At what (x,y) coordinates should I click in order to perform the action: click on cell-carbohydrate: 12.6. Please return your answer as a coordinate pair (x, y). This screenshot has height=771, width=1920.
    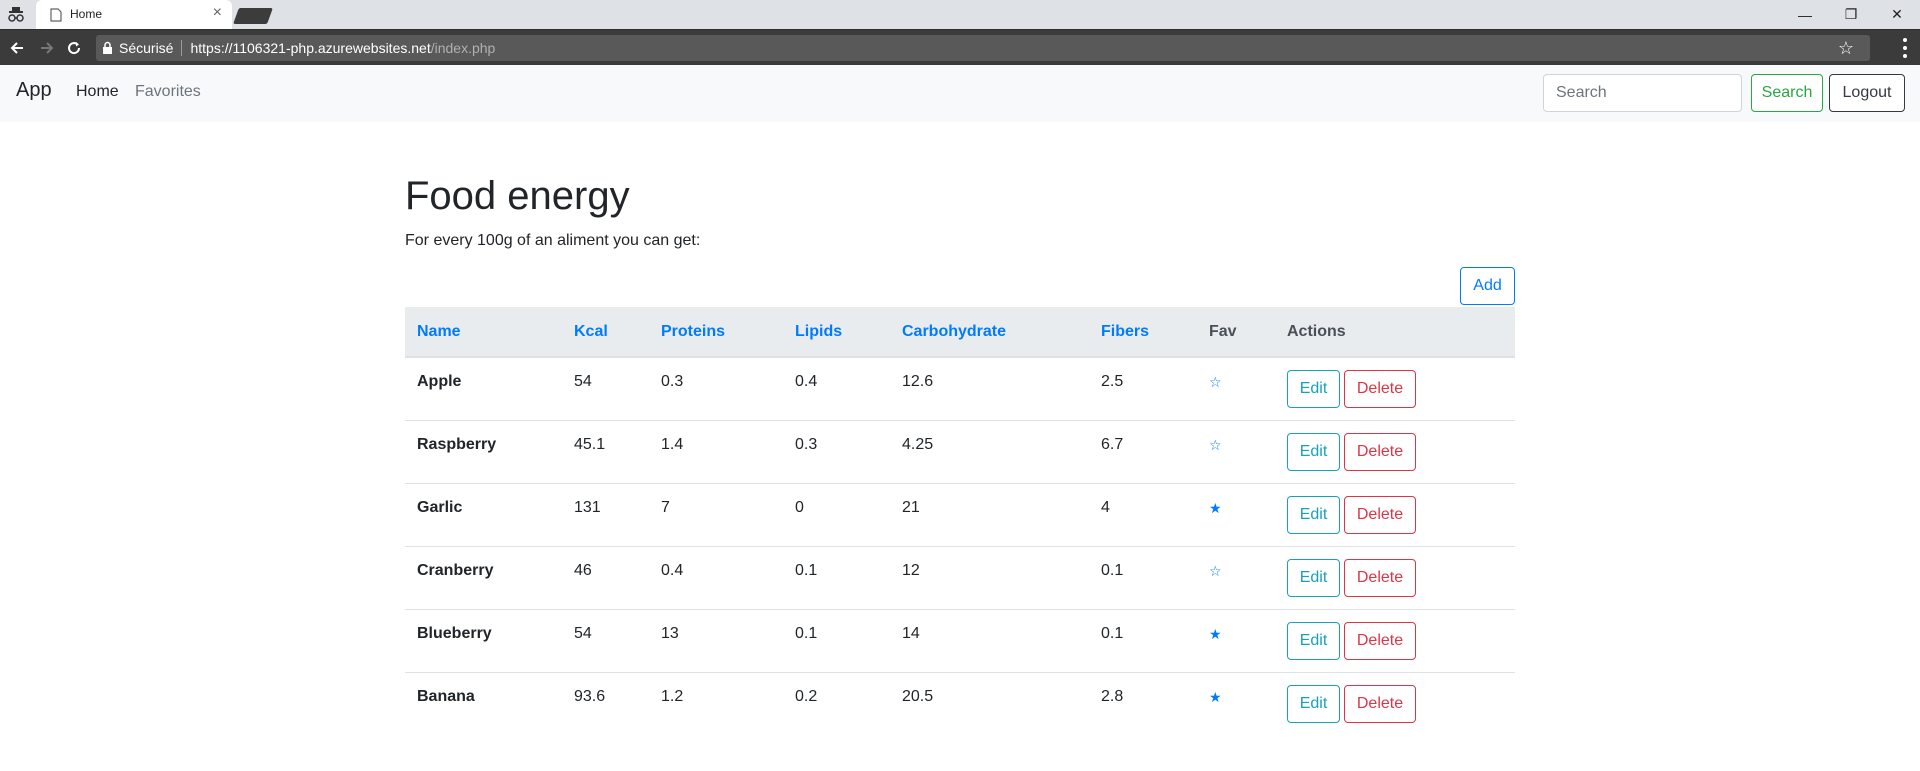
    Looking at the image, I should click on (989, 388).